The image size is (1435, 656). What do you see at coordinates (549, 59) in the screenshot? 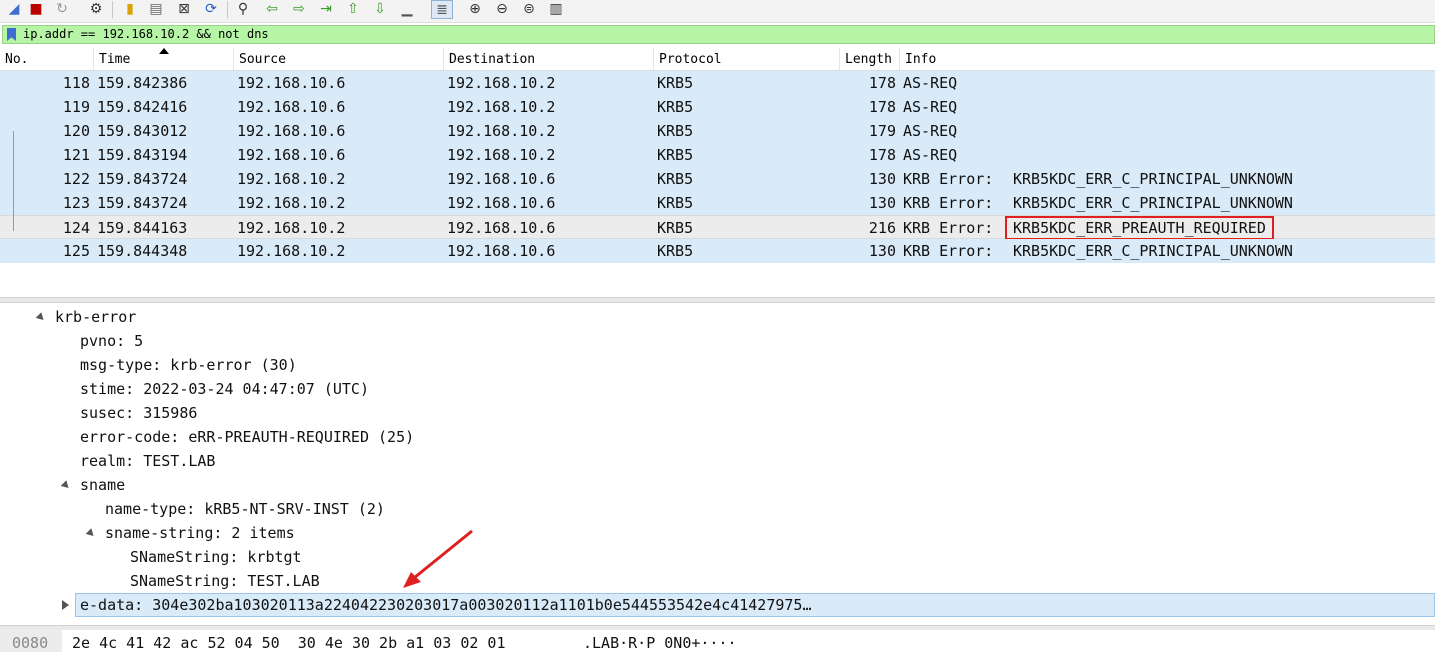
I see `column-header-destination: Destination` at bounding box center [549, 59].